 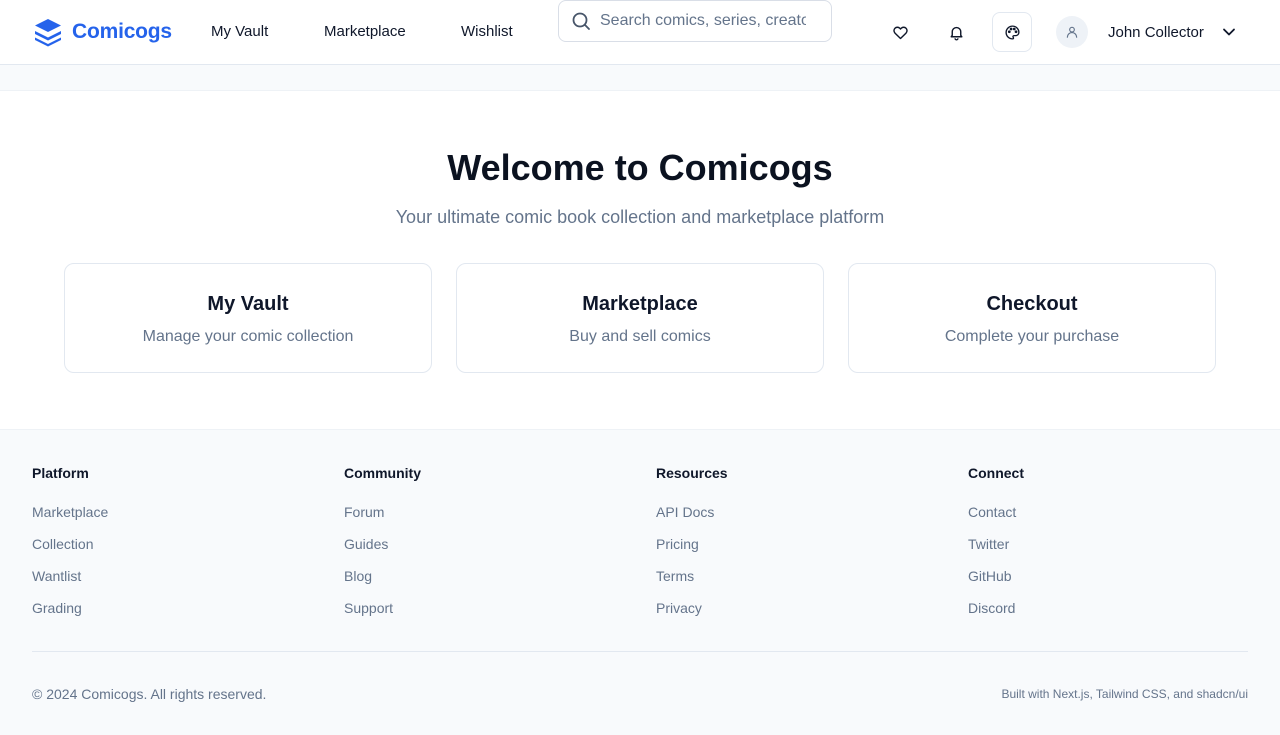 What do you see at coordinates (56, 576) in the screenshot?
I see `footer-link-wantlist: Wantlist` at bounding box center [56, 576].